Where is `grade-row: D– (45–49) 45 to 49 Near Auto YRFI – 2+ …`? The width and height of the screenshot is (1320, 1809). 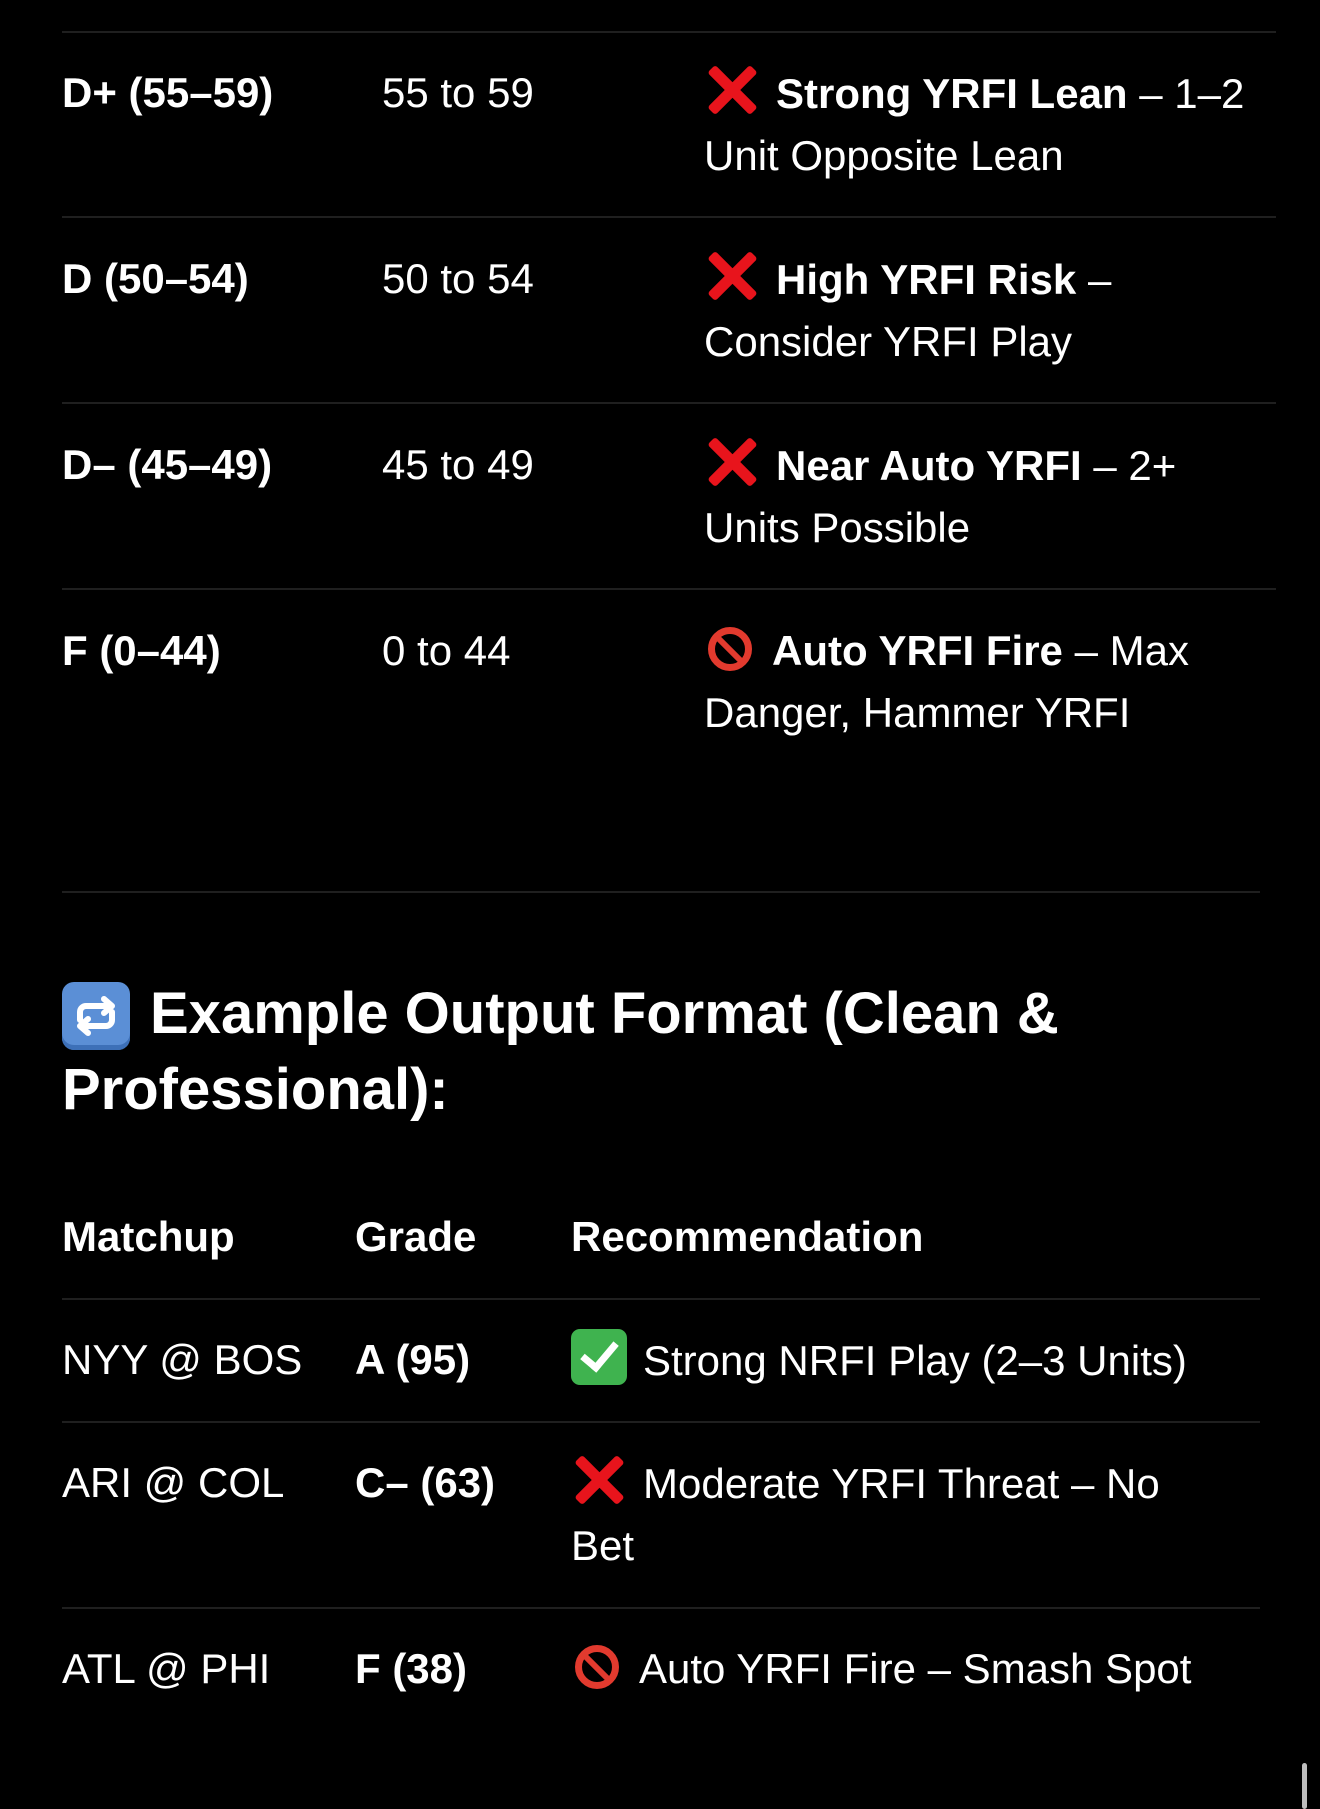
grade-row: D– (45–49) 45 to 49 Near Auto YRFI – 2+ … is located at coordinates (669, 496).